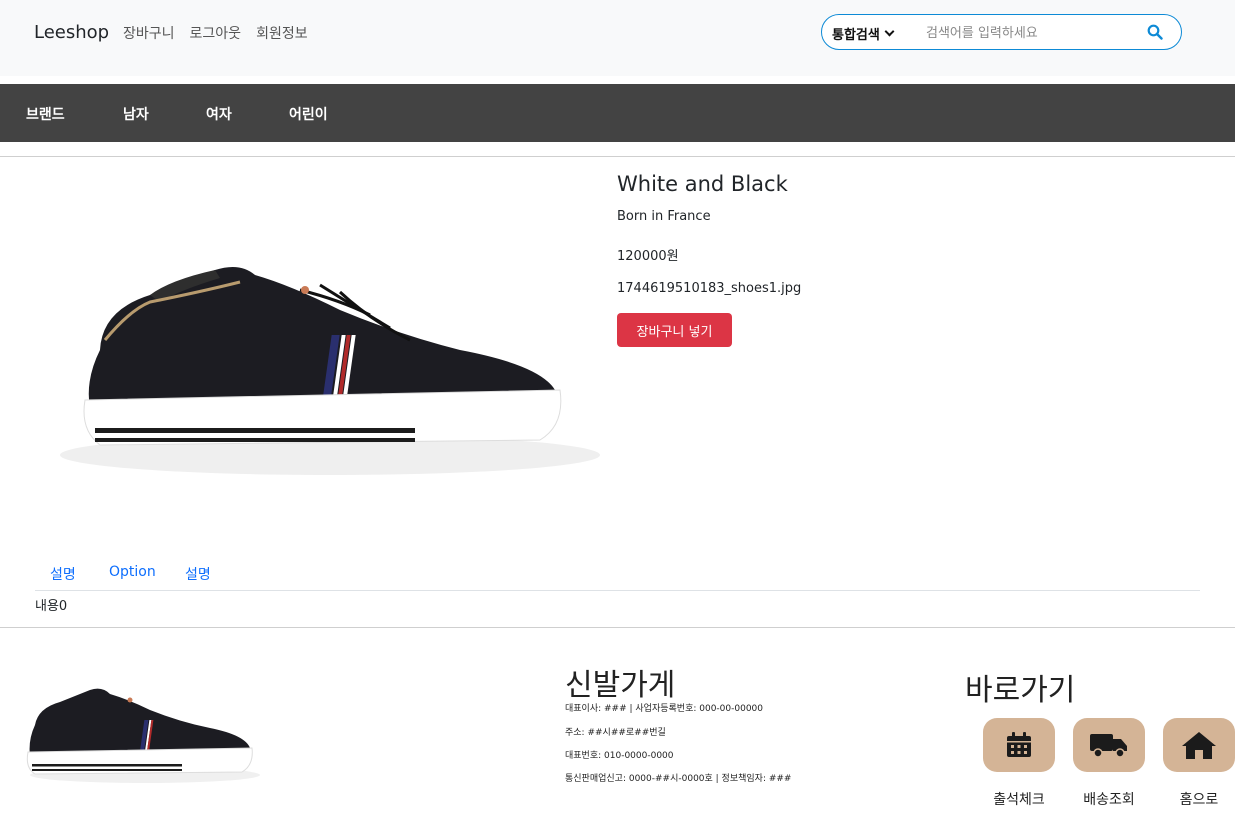 The height and width of the screenshot is (813, 1235). I want to click on calendar-icon, so click(1019, 744).